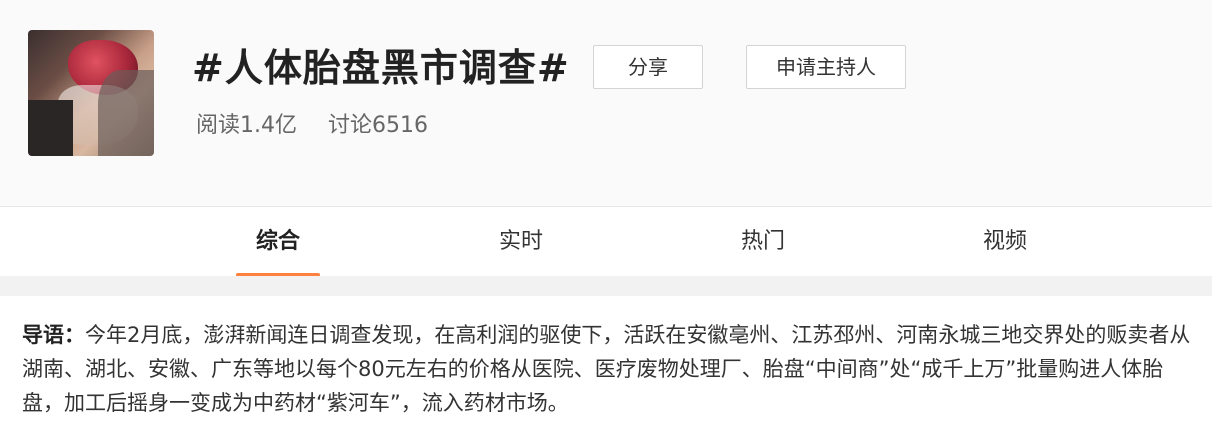 Image resolution: width=1212 pixels, height=436 pixels. Describe the element at coordinates (246, 125) in the screenshot. I see `read-count: 阅读1.4亿` at that location.